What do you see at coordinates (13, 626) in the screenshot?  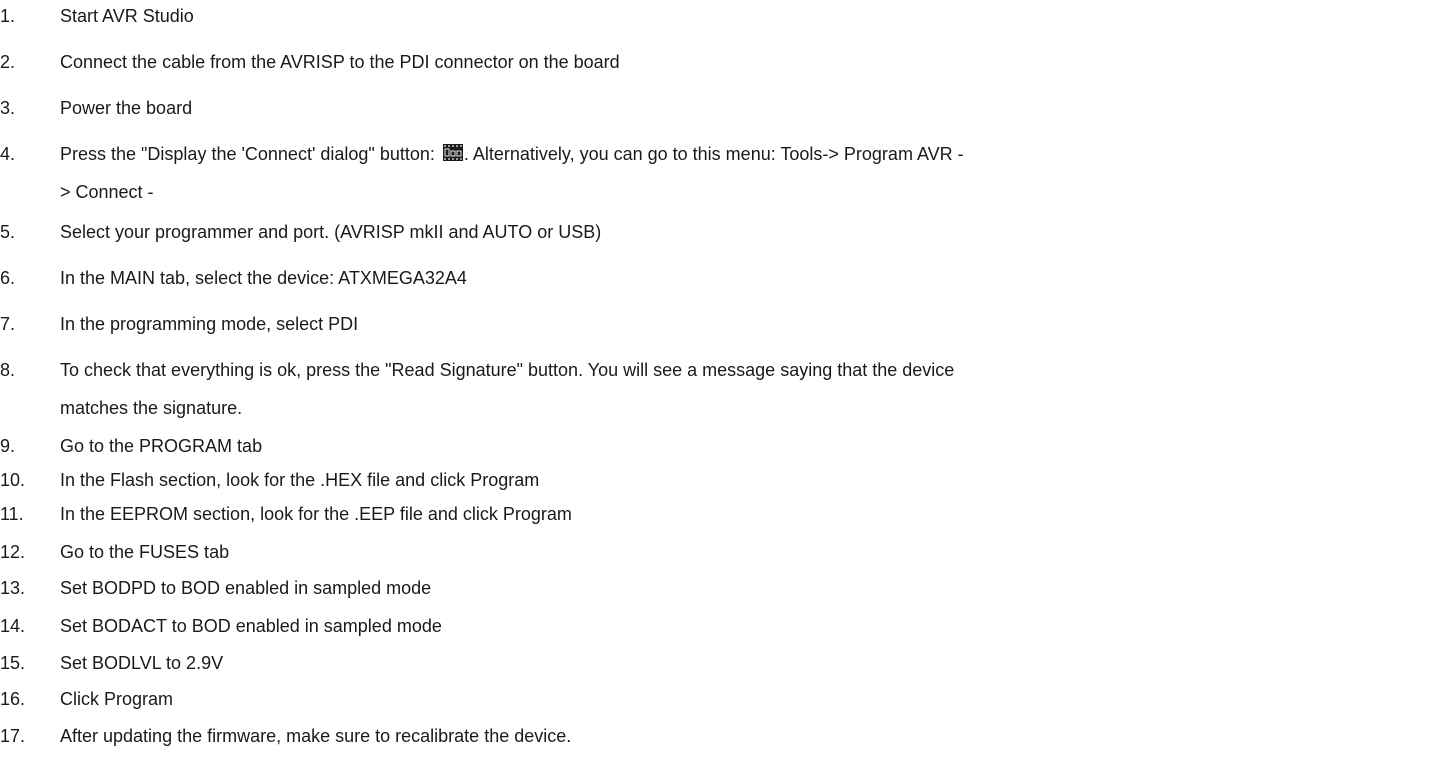 I see `step-number: 14.` at bounding box center [13, 626].